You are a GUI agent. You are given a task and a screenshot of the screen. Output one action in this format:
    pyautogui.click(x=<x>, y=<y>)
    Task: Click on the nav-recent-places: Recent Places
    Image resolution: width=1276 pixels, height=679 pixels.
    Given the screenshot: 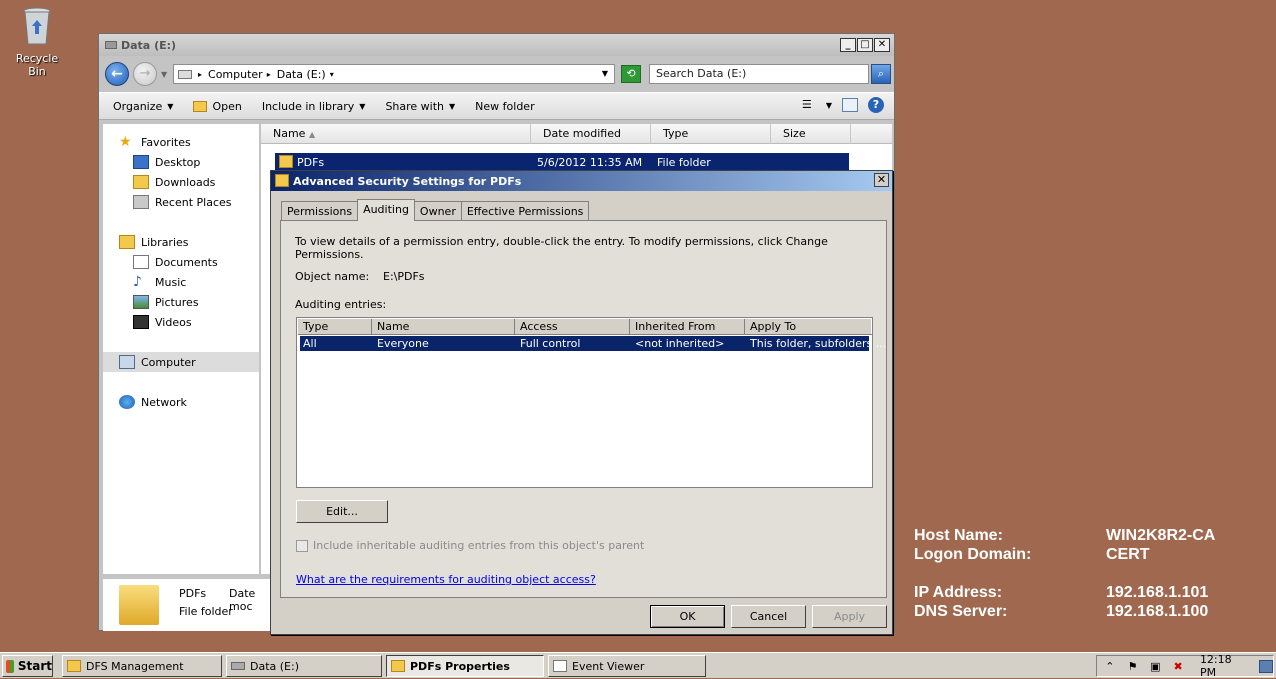 What is the action you would take?
    pyautogui.click(x=181, y=202)
    